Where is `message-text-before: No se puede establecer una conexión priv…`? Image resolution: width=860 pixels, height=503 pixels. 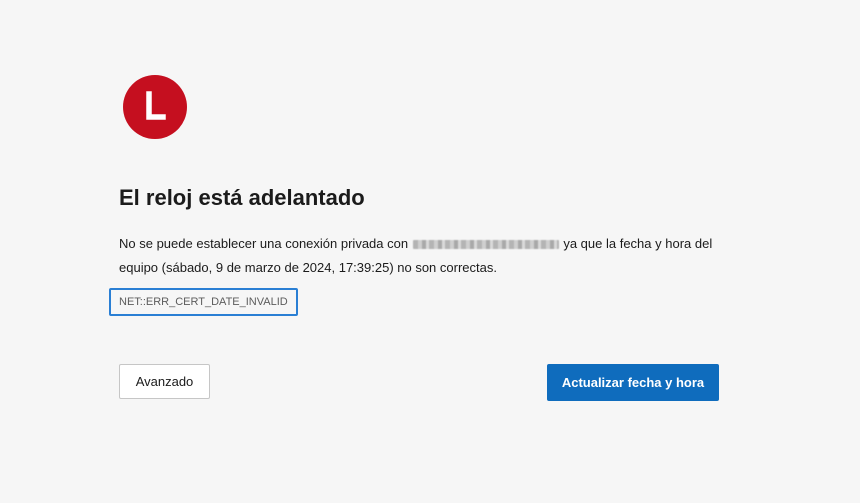 message-text-before: No se puede establecer una conexión priv… is located at coordinates (264, 243).